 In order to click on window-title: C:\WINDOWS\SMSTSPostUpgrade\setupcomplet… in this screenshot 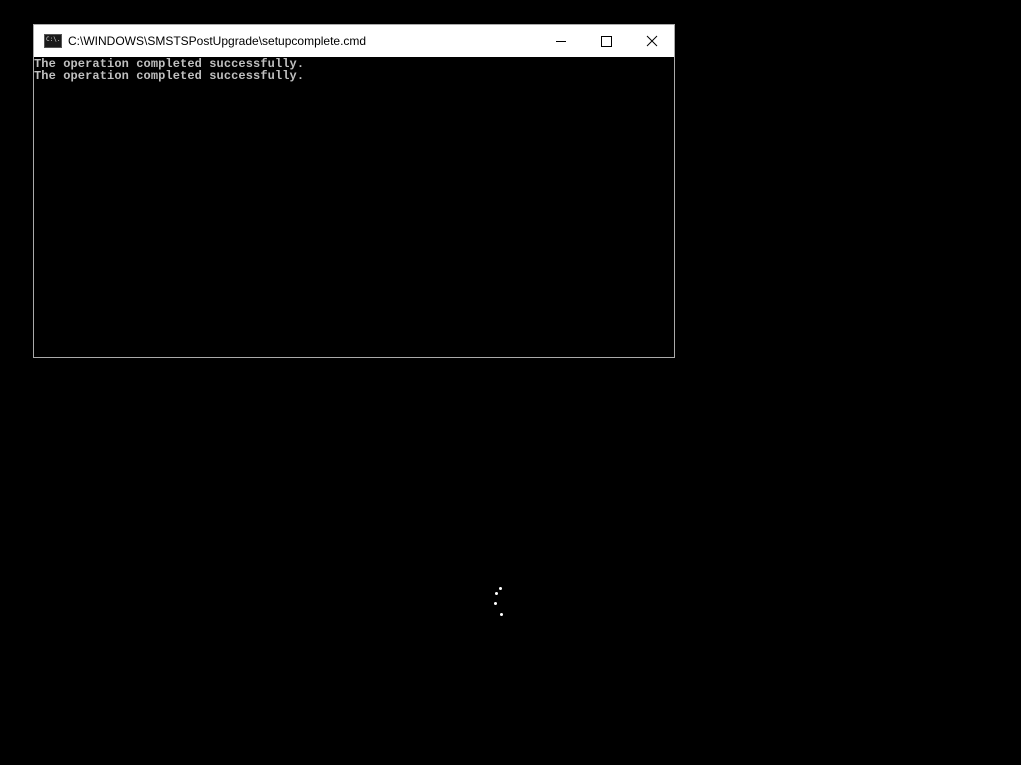, I will do `click(217, 41)`.